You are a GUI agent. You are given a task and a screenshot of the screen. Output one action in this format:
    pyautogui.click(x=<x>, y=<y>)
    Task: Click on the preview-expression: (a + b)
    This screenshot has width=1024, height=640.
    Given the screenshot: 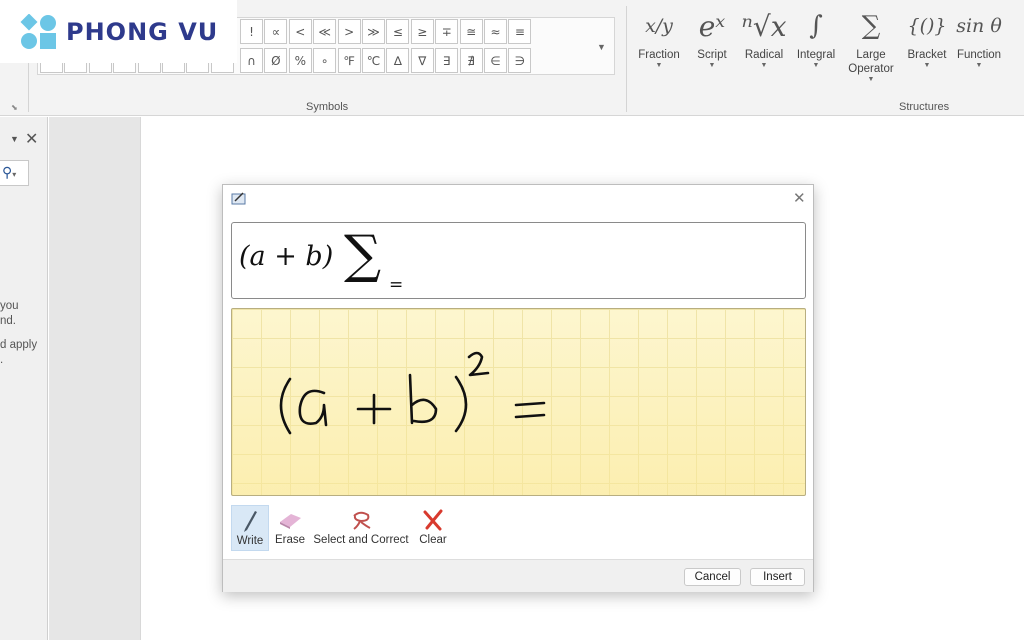 What is the action you would take?
    pyautogui.click(x=286, y=256)
    